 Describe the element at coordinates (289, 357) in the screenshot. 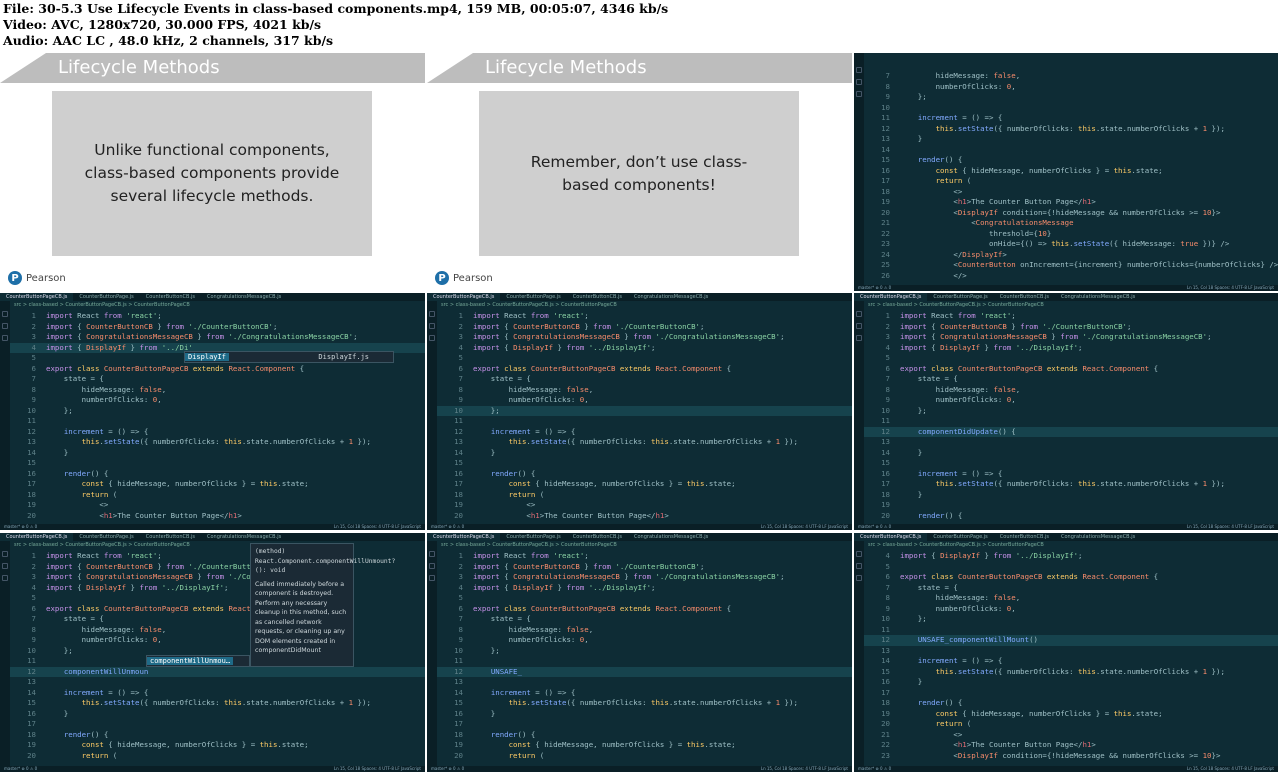

I see `autocomplete-popup: DisplayIf DisplayIf.js` at that location.